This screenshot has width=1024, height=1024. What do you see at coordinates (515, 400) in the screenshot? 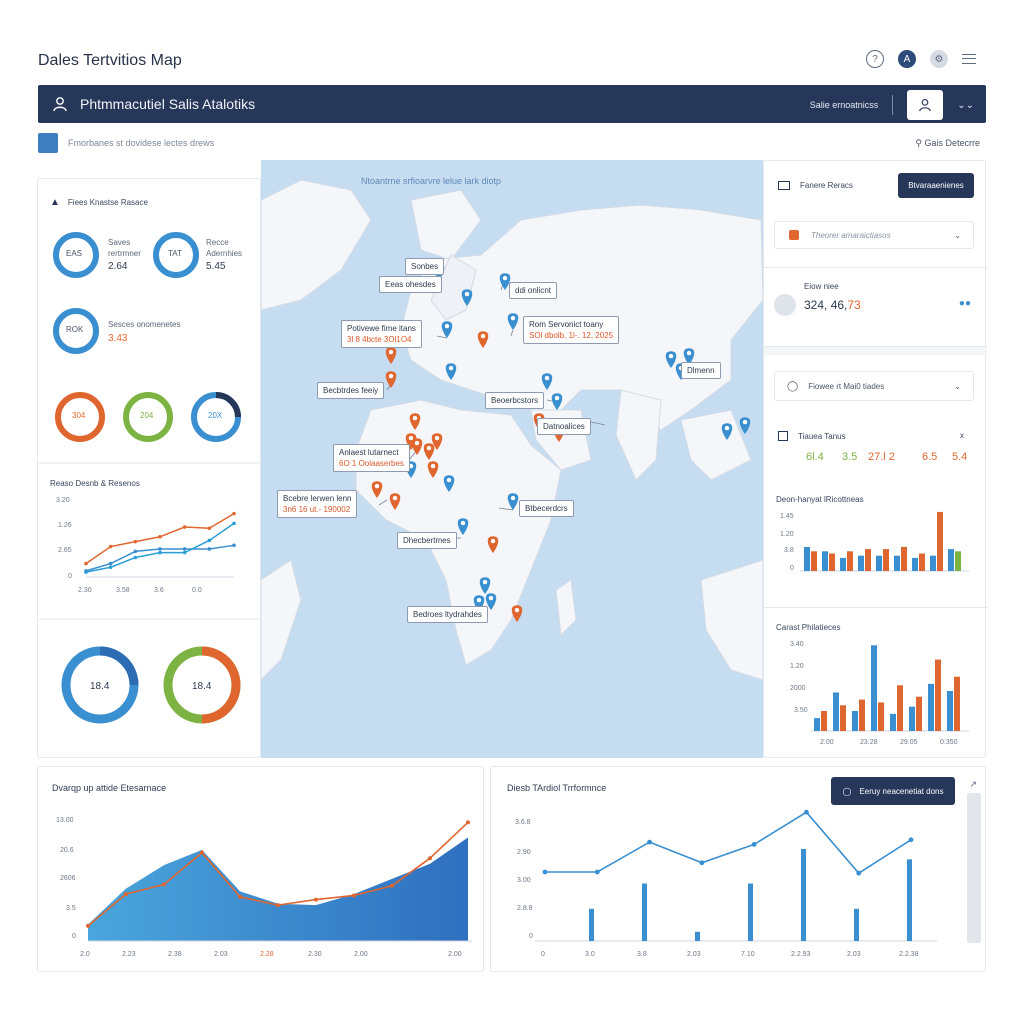
I see `map-callout: Beoerbcstors` at bounding box center [515, 400].